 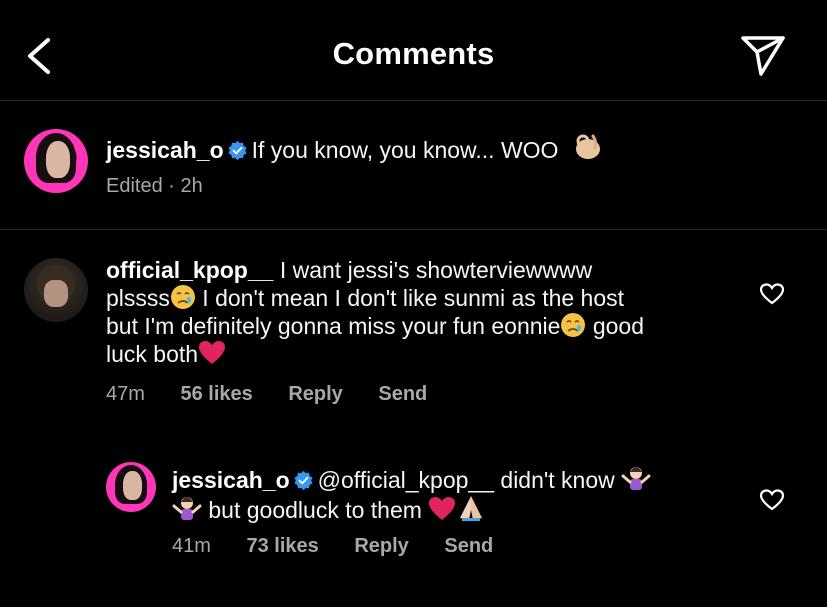 What do you see at coordinates (347, 546) in the screenshot?
I see `comment-meta: 41m 73 likes Reply Send` at bounding box center [347, 546].